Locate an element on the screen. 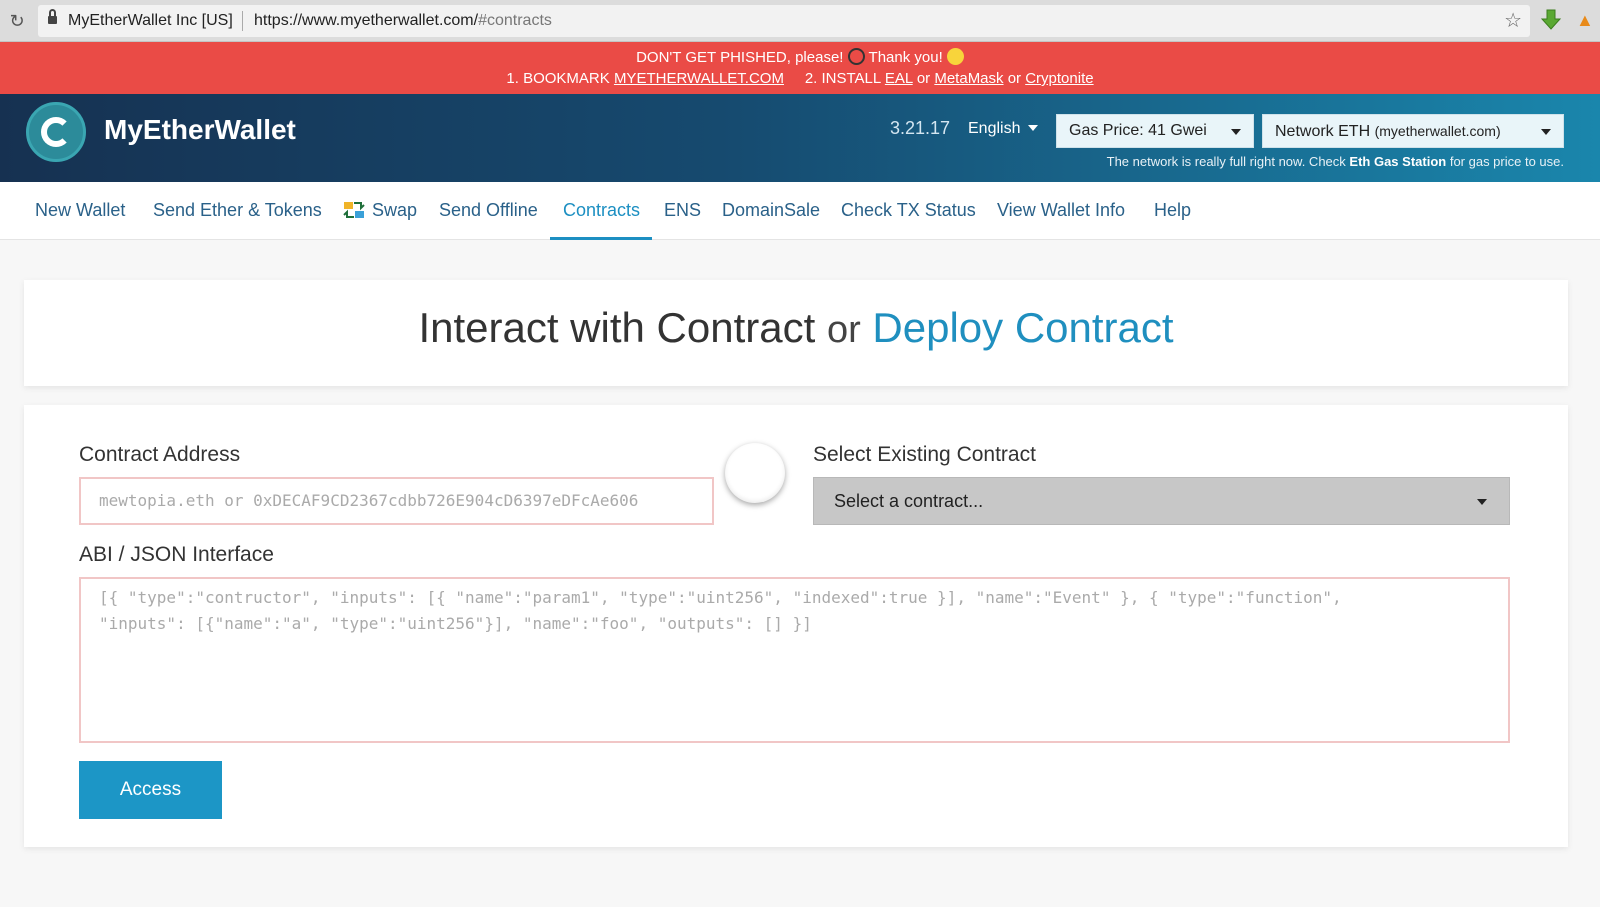 This screenshot has height=907, width=1600. access-button: Access is located at coordinates (150, 790).